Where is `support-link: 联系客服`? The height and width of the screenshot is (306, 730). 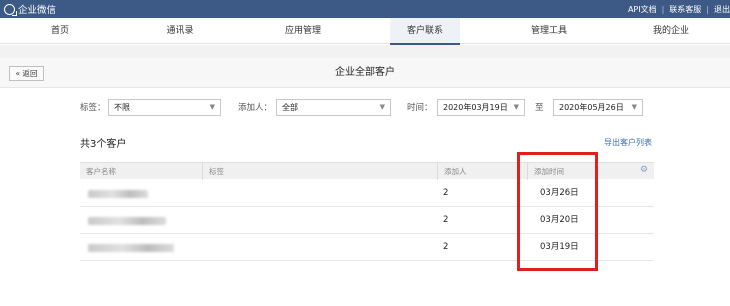
support-link: 联系客服 is located at coordinates (685, 9).